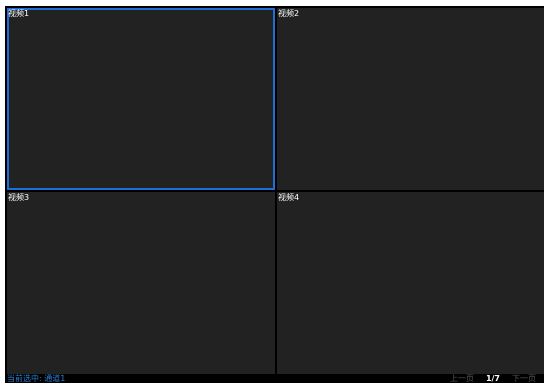 The height and width of the screenshot is (383, 544). Describe the element at coordinates (524, 378) in the screenshot. I see `next-page-button: 下一页` at that location.